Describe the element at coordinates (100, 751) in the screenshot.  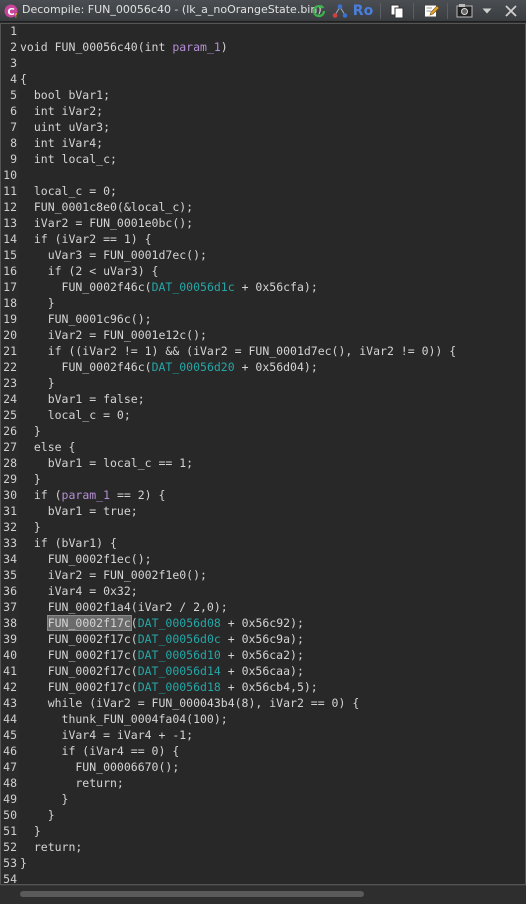
I see `code-text: if (iVar4 == 0) {` at that location.